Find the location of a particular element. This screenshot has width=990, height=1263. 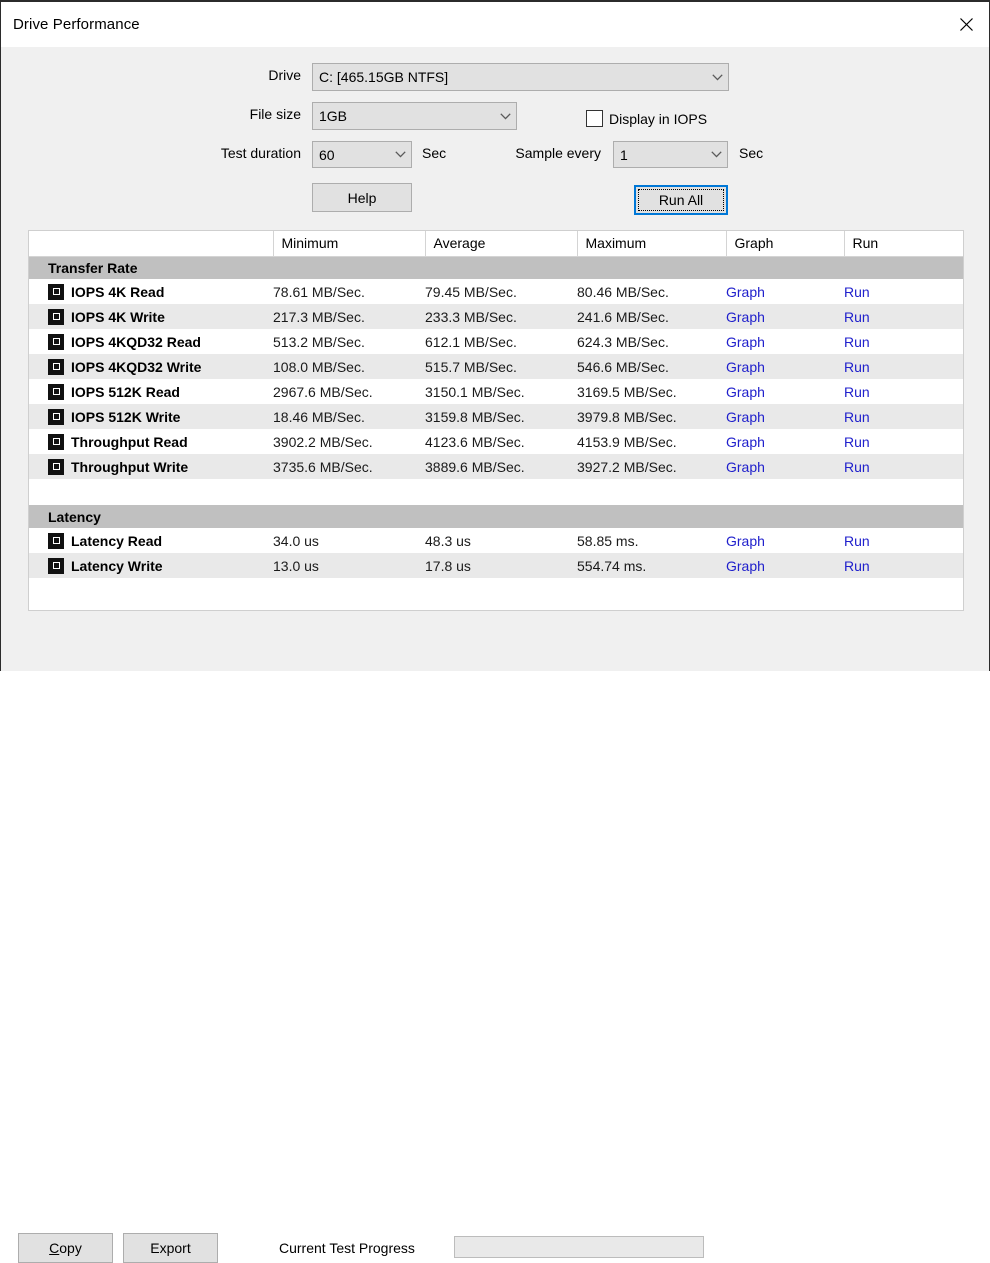

file-size-select: 1GB is located at coordinates (414, 116).